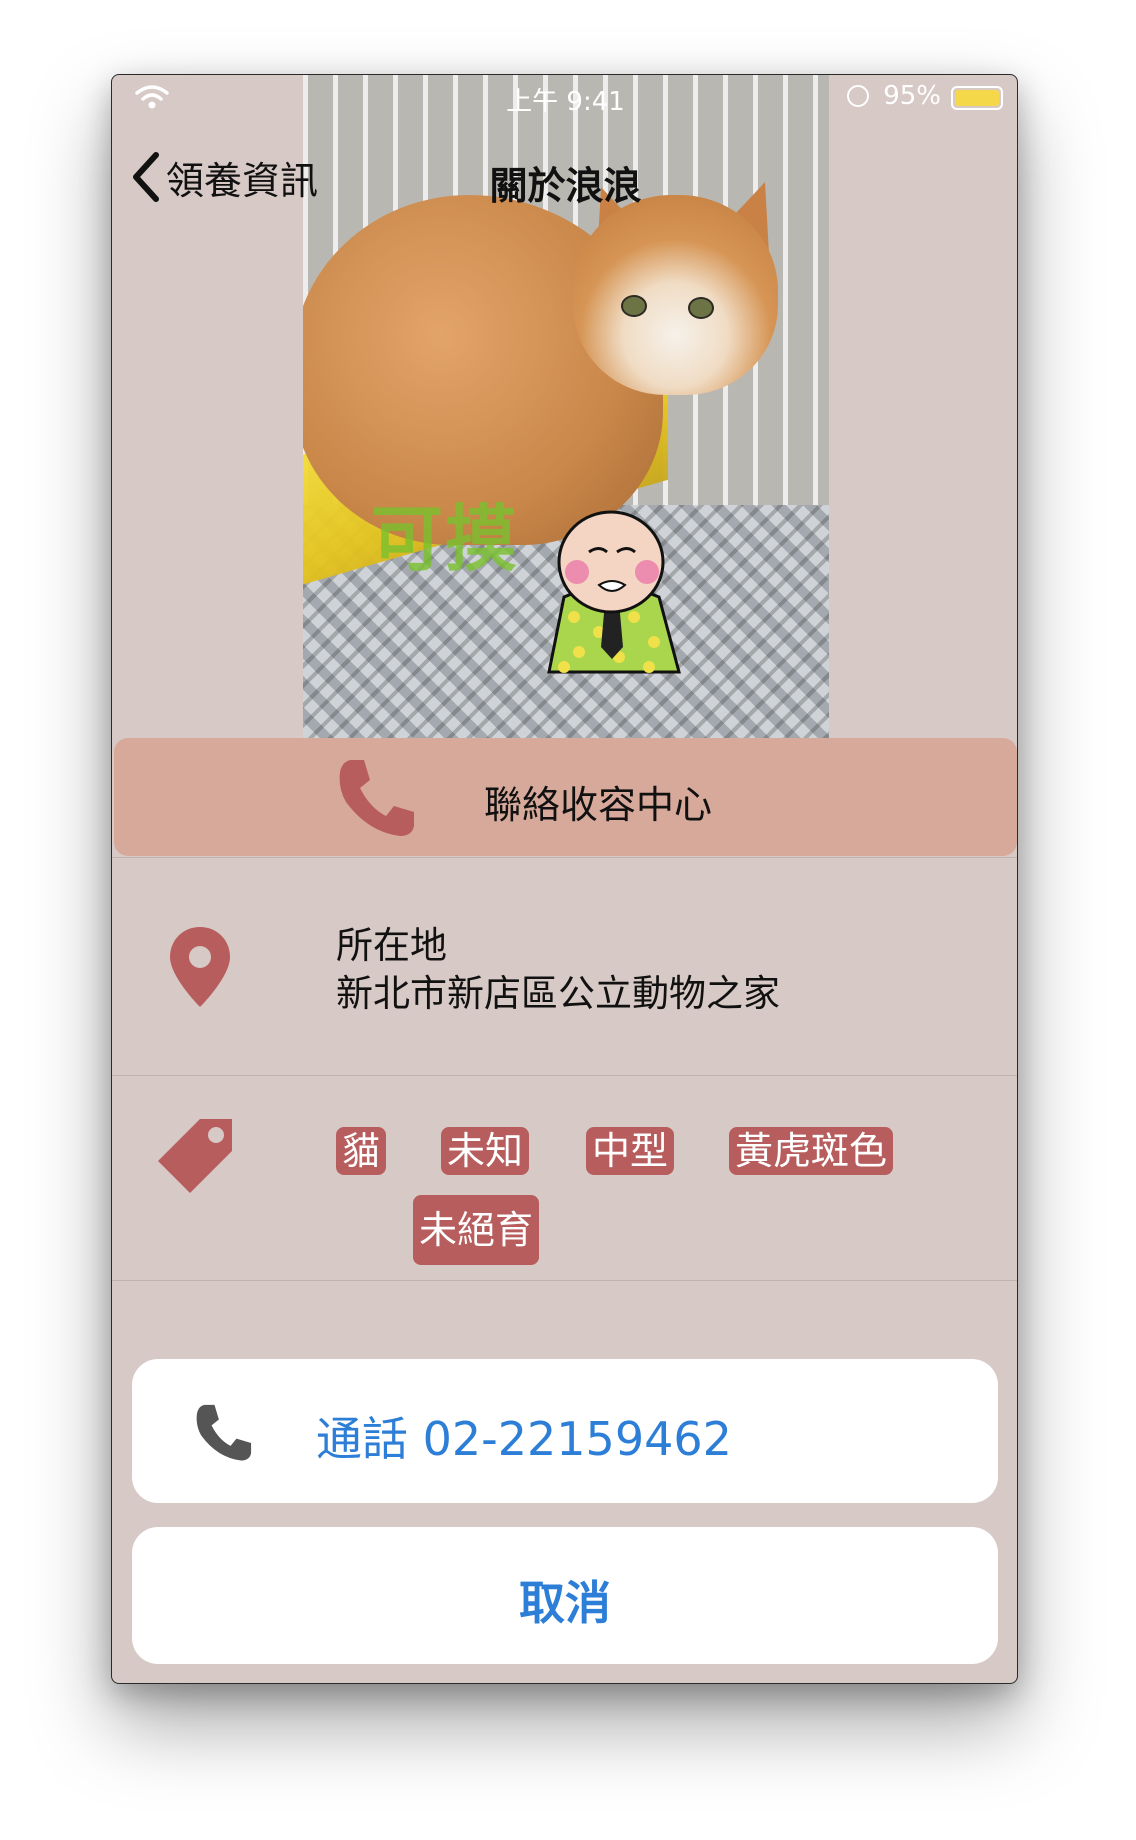  What do you see at coordinates (445, 539) in the screenshot?
I see `photo-sticker-text: 可摸` at bounding box center [445, 539].